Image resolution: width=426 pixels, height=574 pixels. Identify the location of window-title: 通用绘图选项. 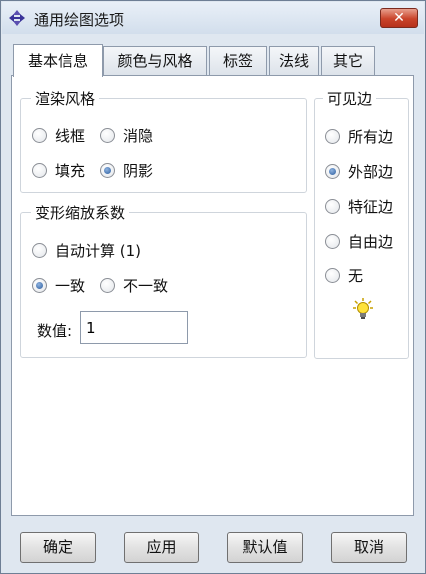
(79, 20).